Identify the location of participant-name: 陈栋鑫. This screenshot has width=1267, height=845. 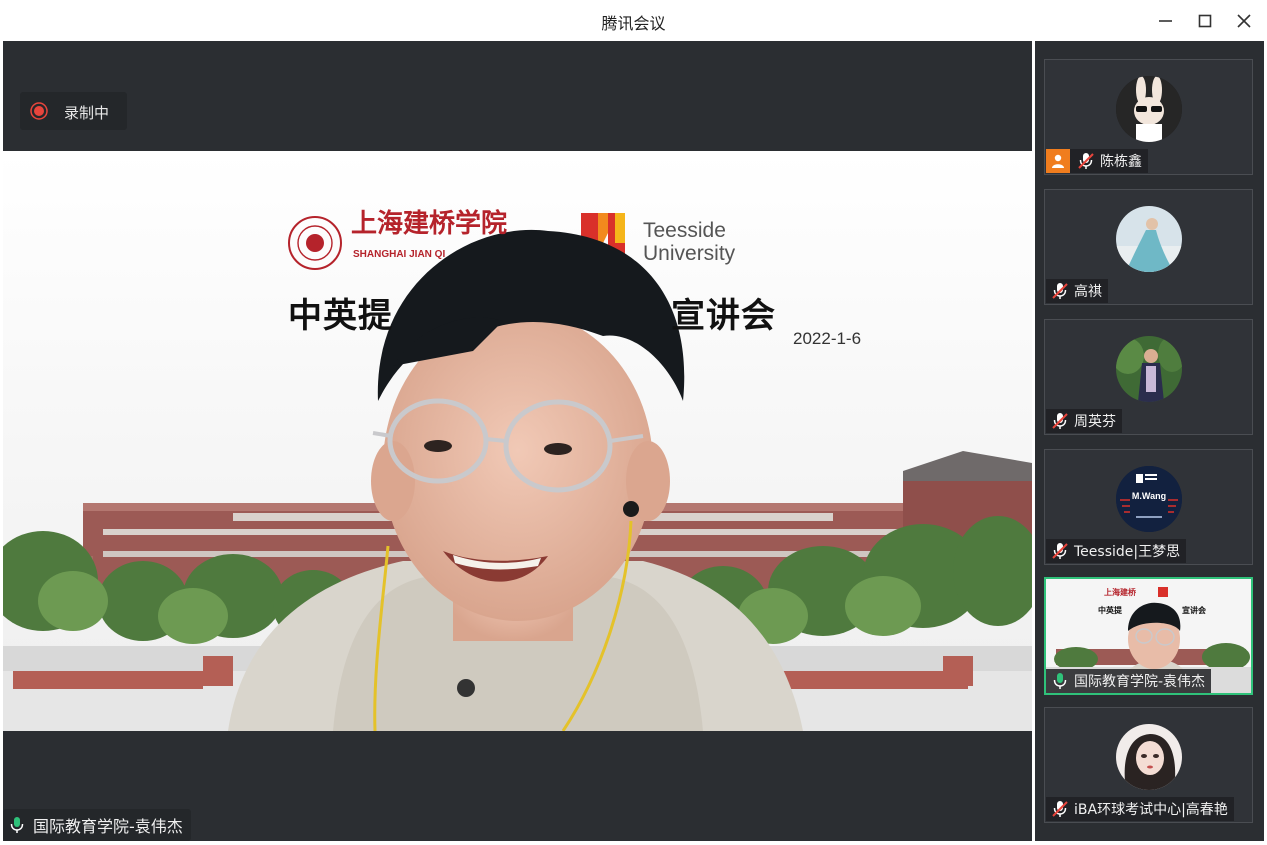
(1121, 162).